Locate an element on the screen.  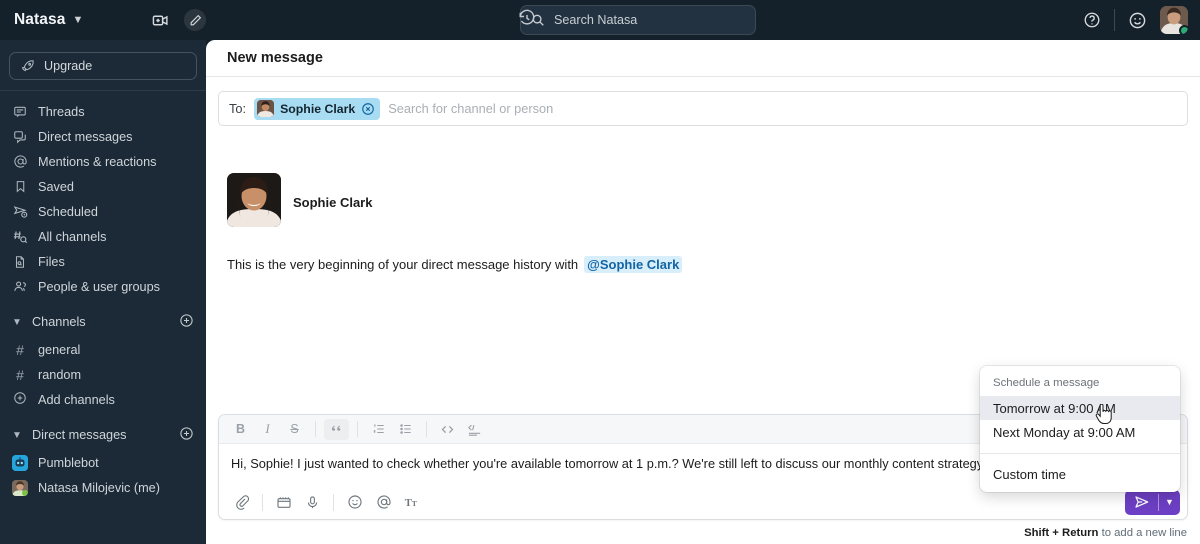
sidebar-item-saved: Saved is located at coordinates (103, 186).